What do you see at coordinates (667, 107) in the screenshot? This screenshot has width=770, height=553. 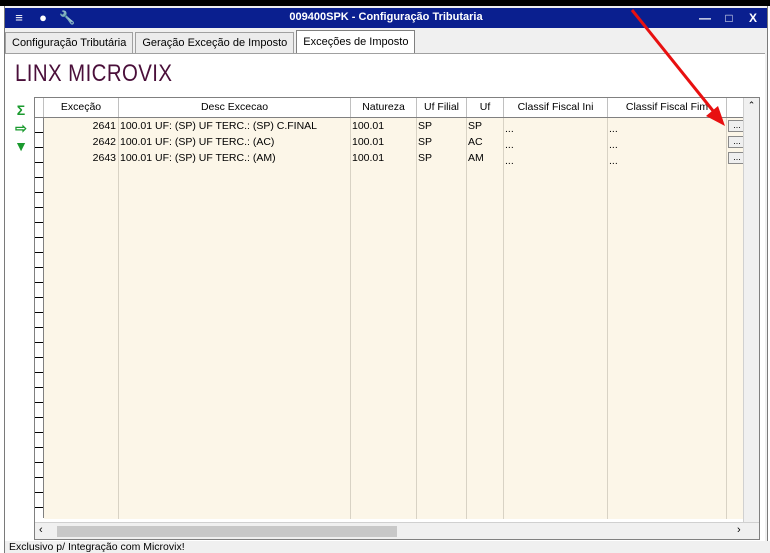 I see `col-header-classif-fim: Classif Fiscal Fim` at bounding box center [667, 107].